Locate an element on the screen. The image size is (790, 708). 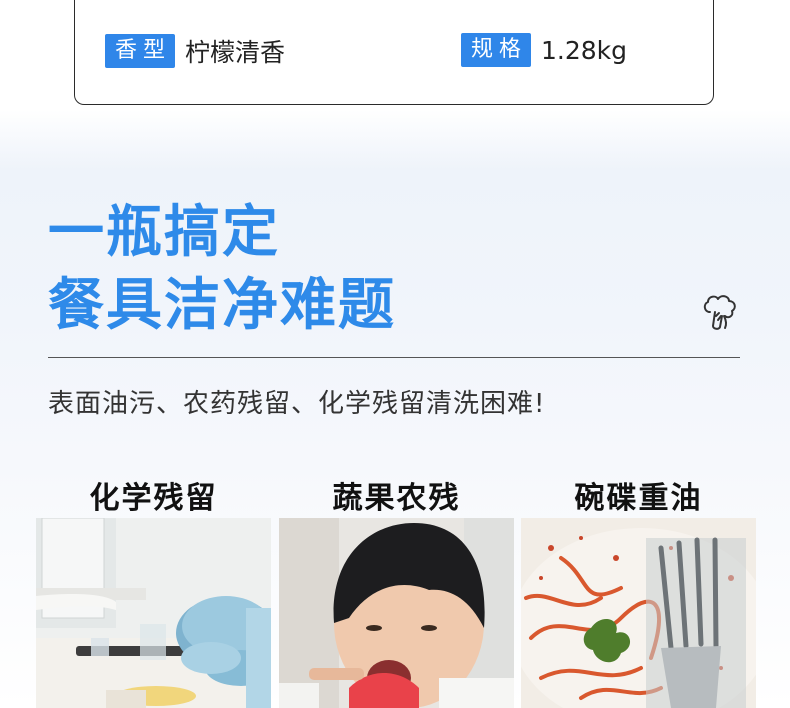
kitchen-dishes-photo is located at coordinates (153, 613).